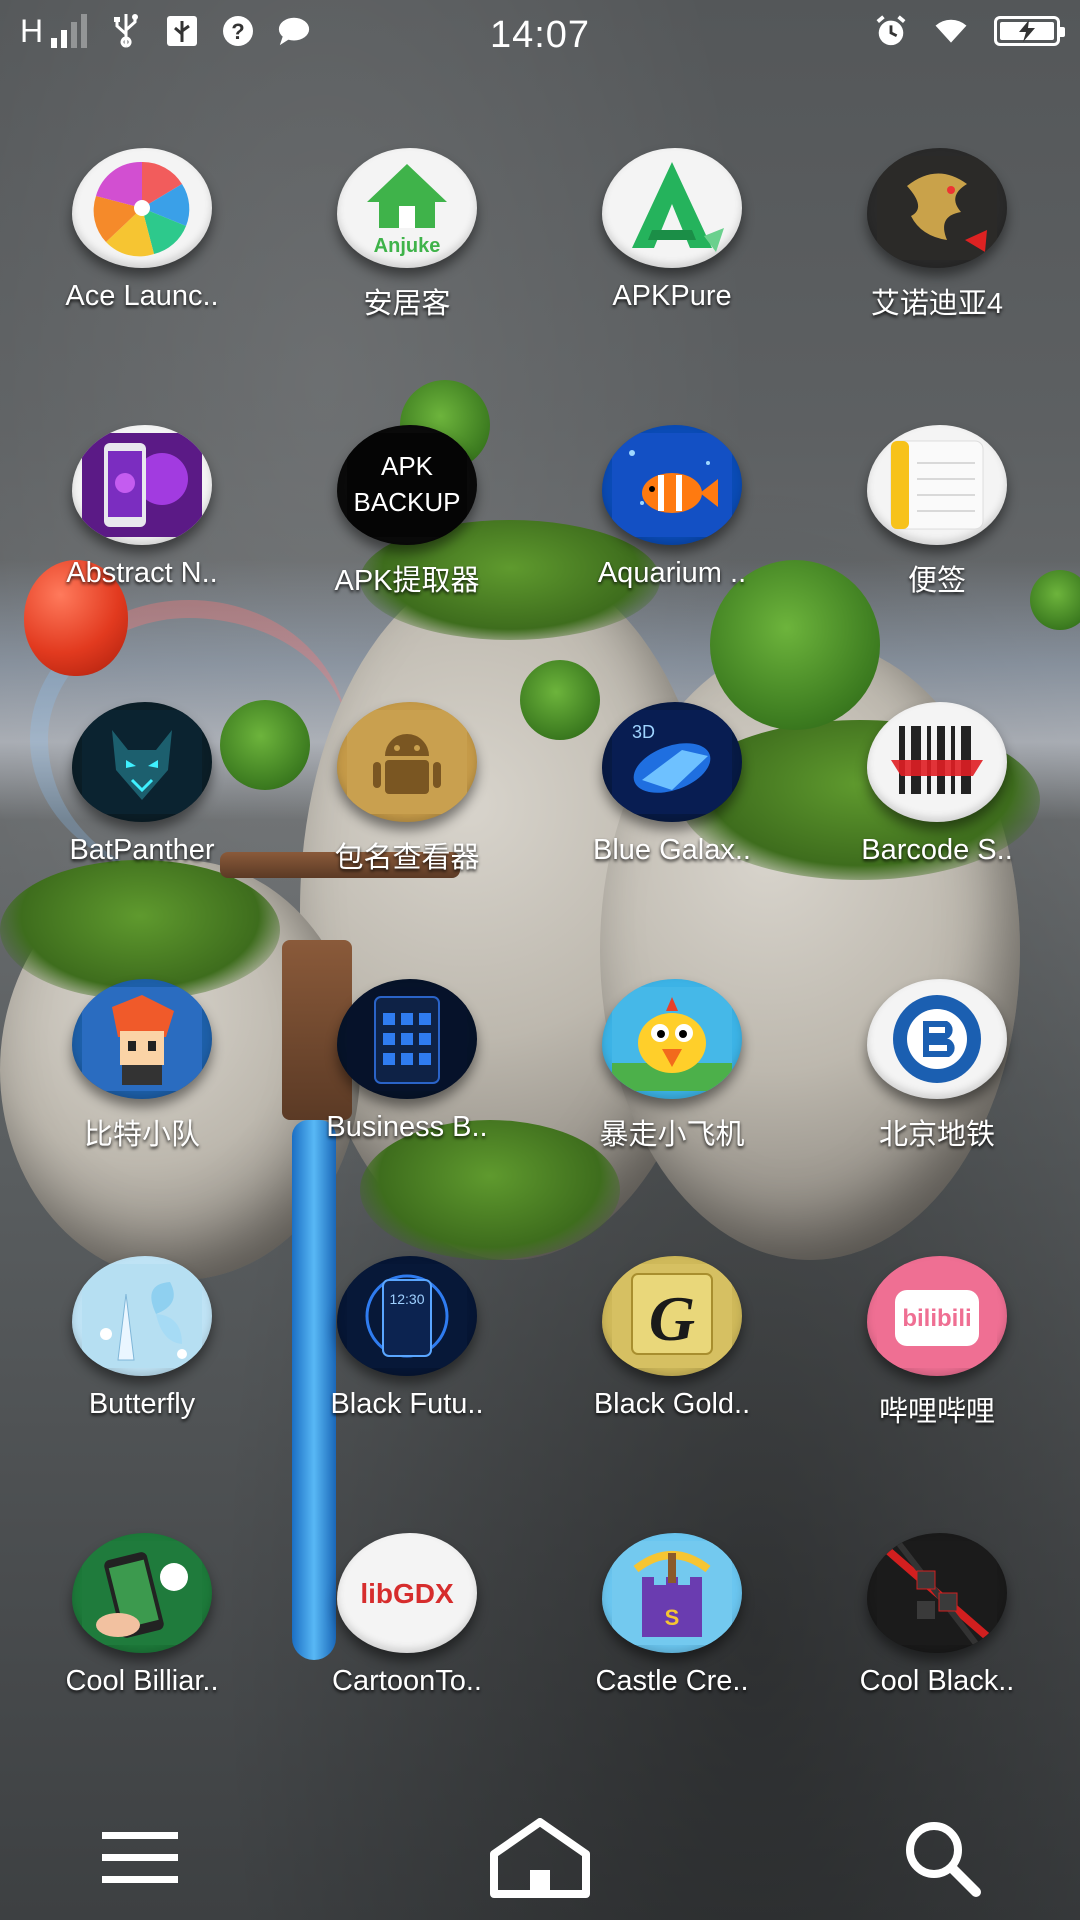  Describe the element at coordinates (936, 581) in the screenshot. I see `app-label: 便签` at that location.